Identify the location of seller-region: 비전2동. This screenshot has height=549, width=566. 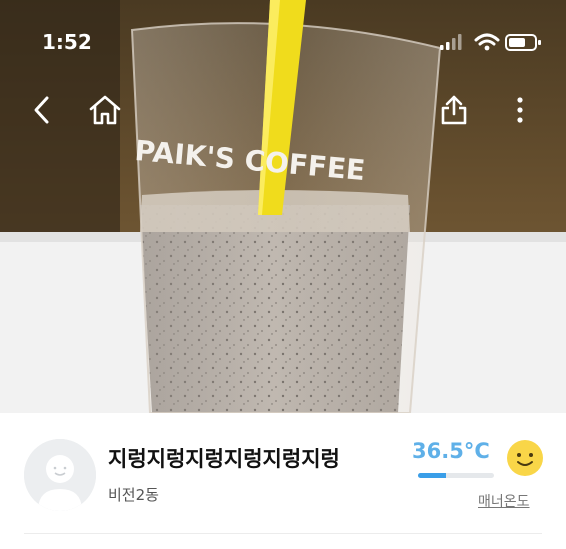
(133, 495).